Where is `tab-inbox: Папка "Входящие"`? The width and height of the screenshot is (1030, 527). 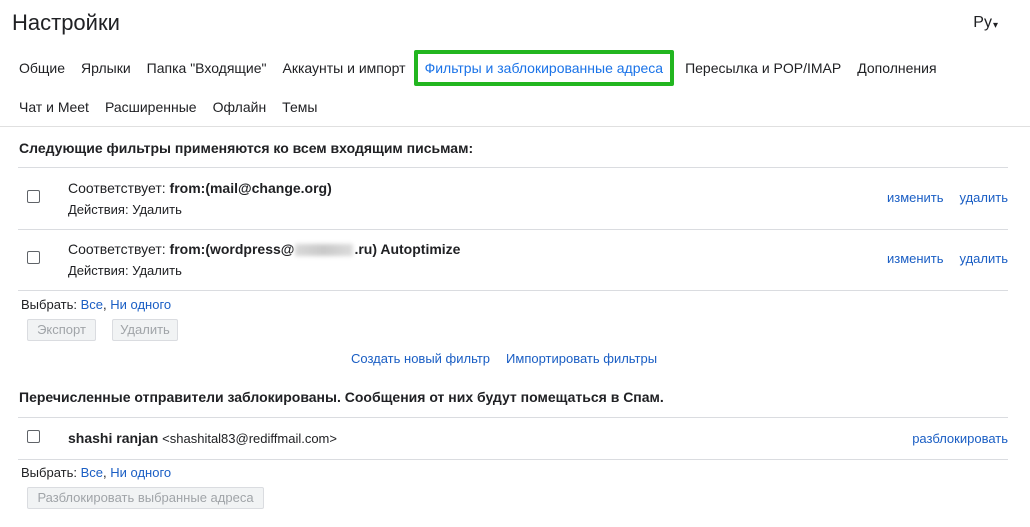
tab-inbox: Папка "Входящие" is located at coordinates (207, 68).